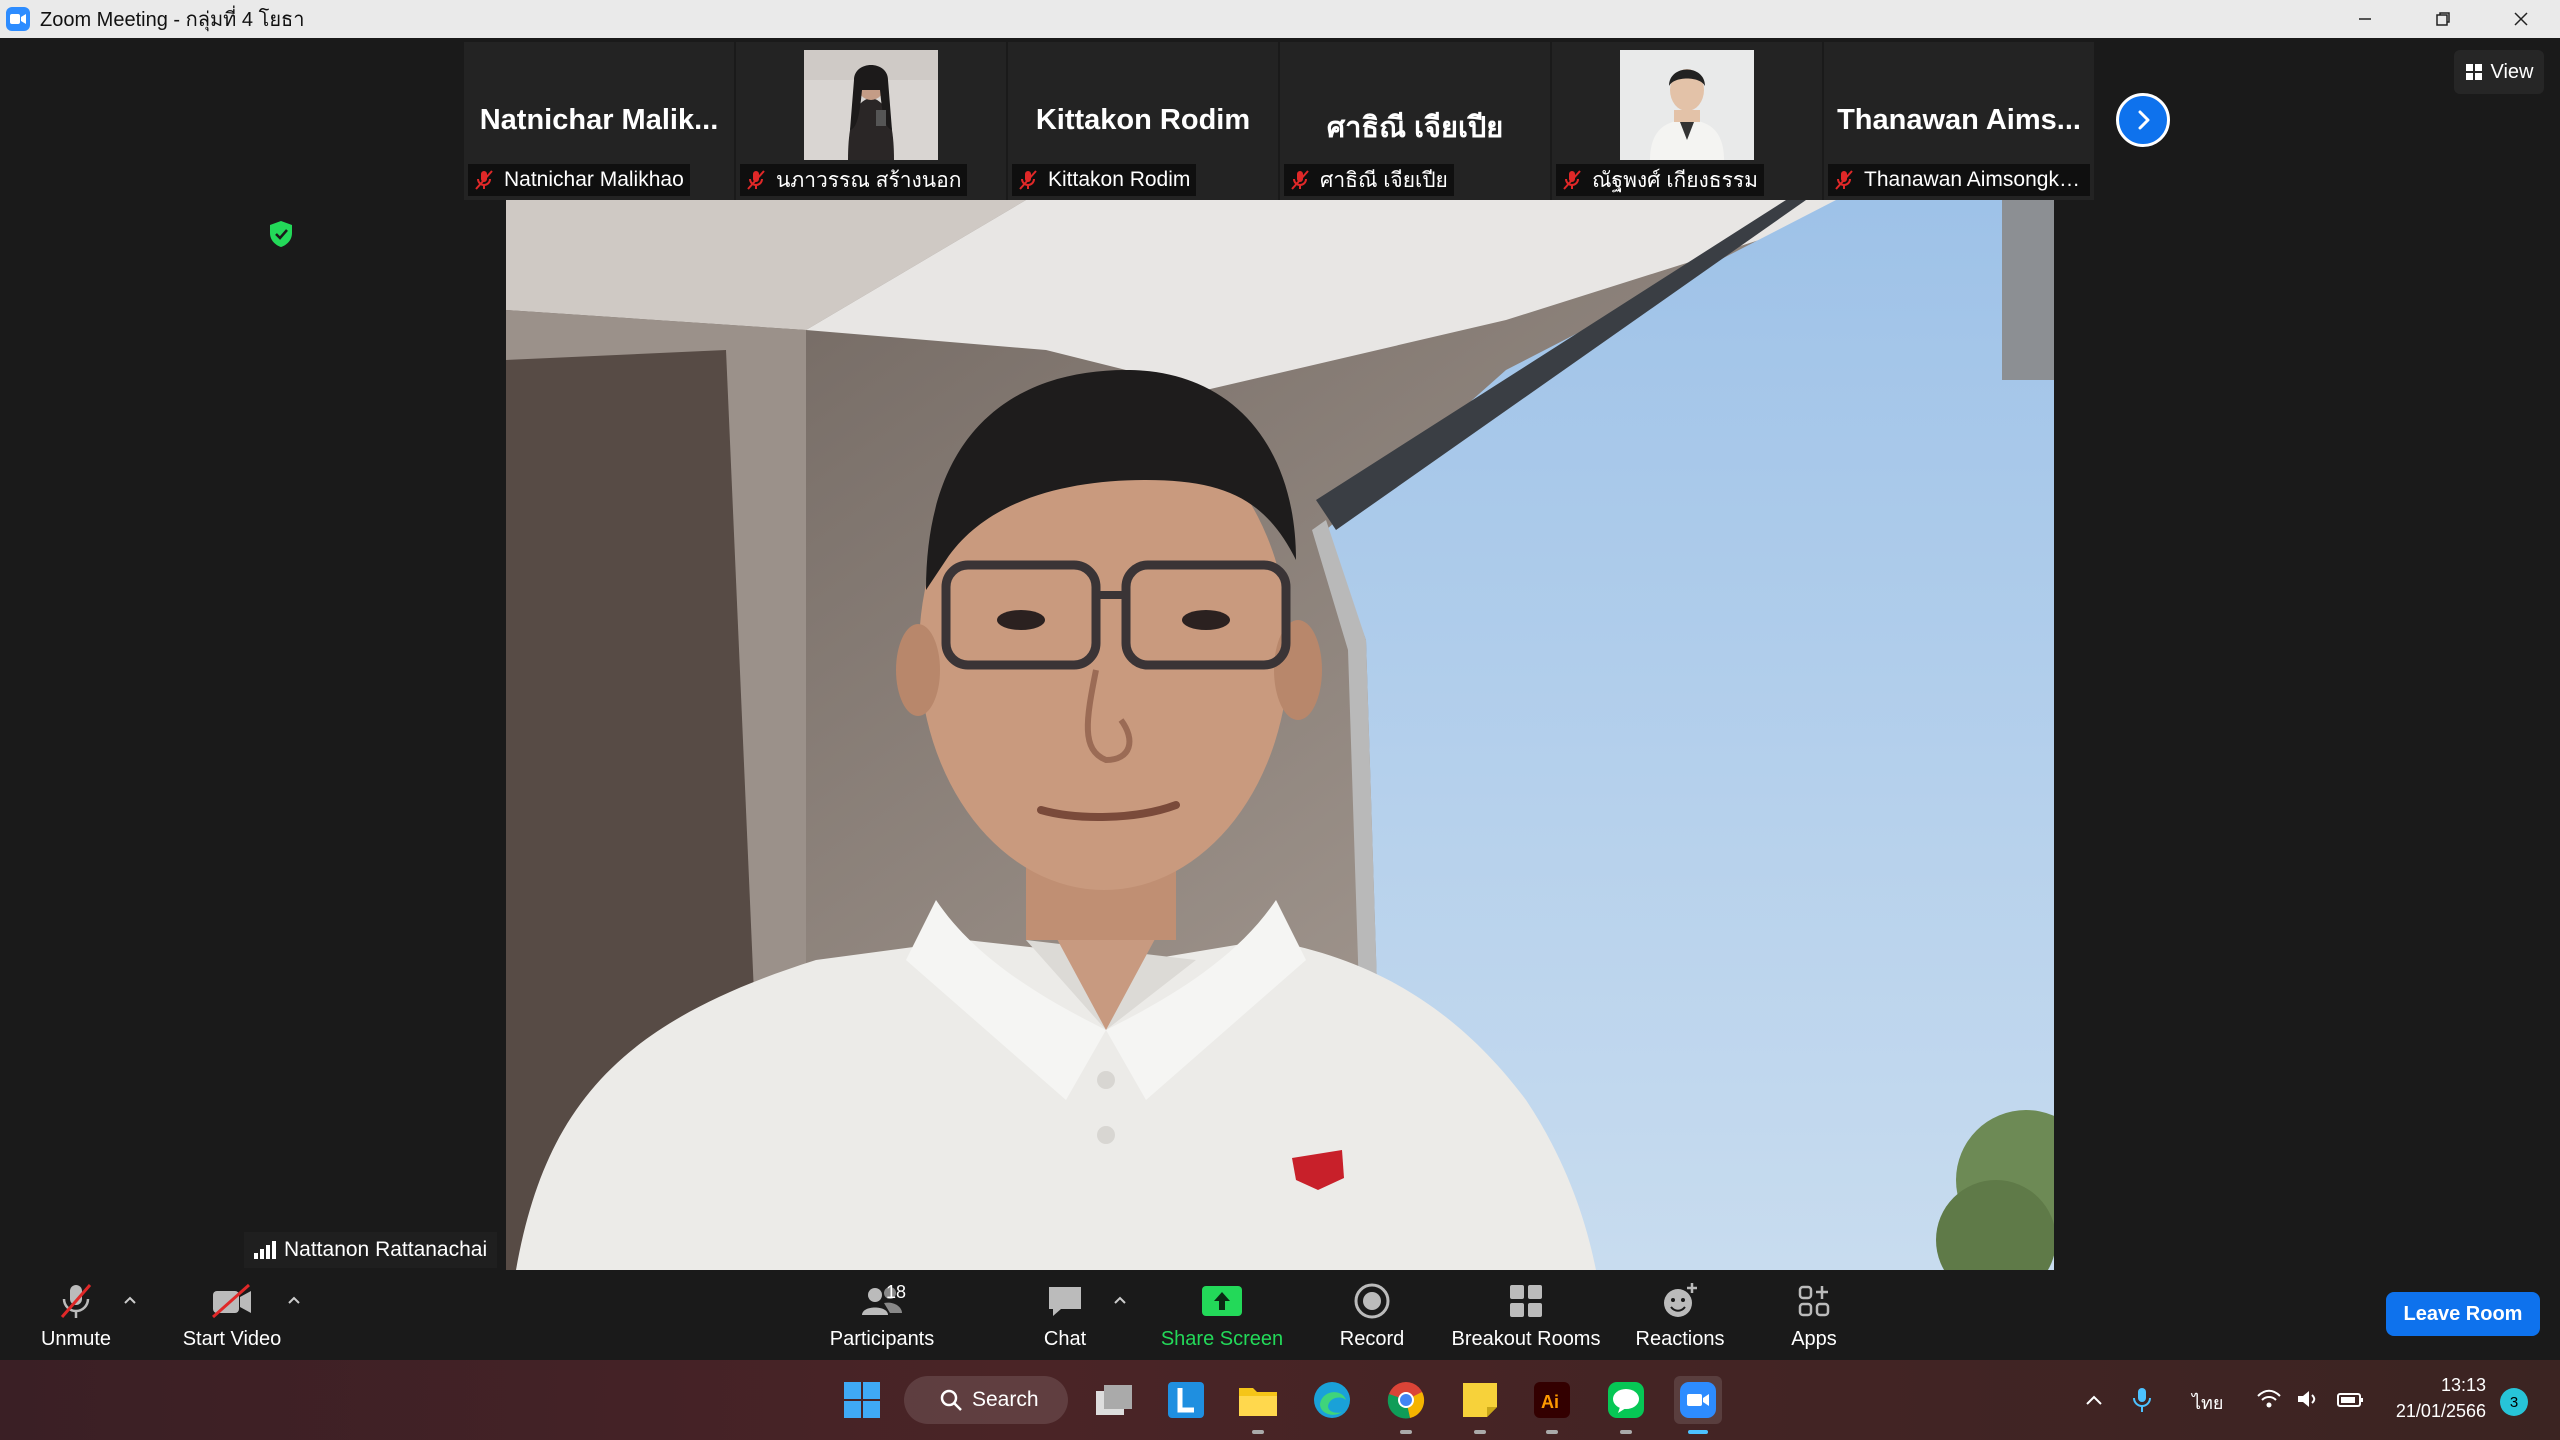  What do you see at coordinates (2094, 1400) in the screenshot?
I see `tray-overflow-chevron-icon` at bounding box center [2094, 1400].